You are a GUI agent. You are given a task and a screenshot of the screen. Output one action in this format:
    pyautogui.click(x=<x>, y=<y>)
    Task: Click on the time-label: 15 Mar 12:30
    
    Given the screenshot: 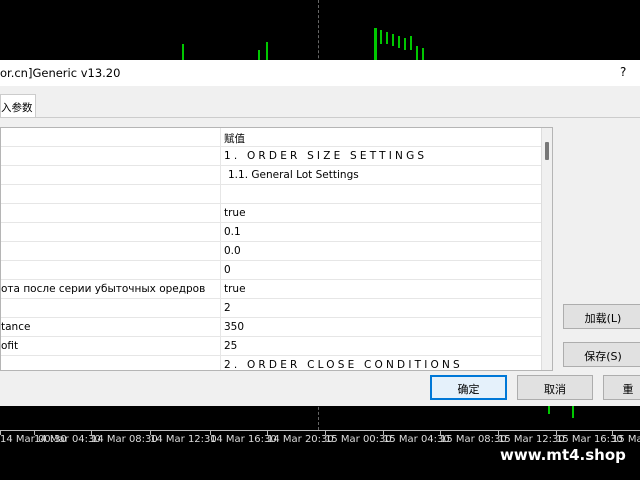 What is the action you would take?
    pyautogui.click(x=531, y=439)
    